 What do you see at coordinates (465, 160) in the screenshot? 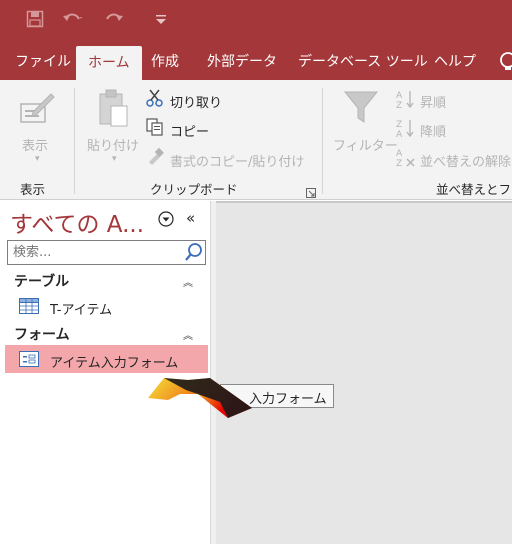
I see `clear-sort-button: 並べ替えの解除` at bounding box center [465, 160].